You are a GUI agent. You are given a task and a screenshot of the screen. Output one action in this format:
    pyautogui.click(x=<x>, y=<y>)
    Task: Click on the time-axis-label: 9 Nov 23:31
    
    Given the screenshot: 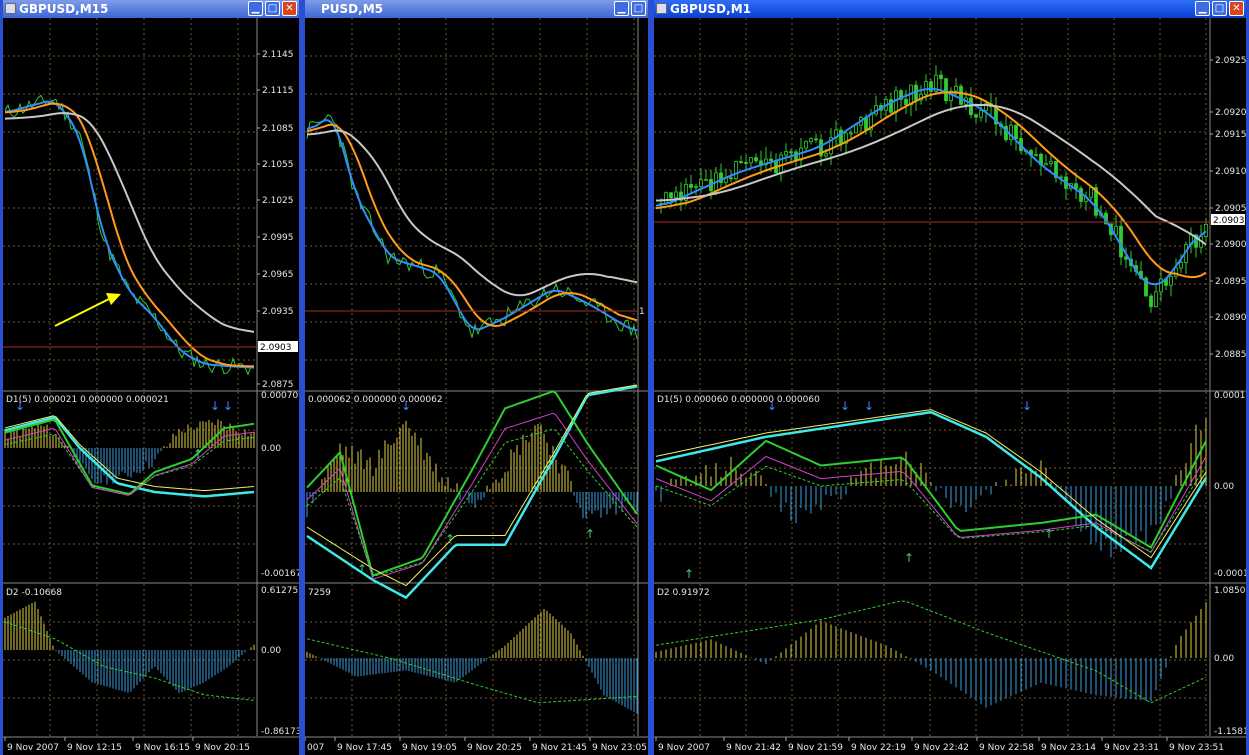 What is the action you would take?
    pyautogui.click(x=1131, y=748)
    